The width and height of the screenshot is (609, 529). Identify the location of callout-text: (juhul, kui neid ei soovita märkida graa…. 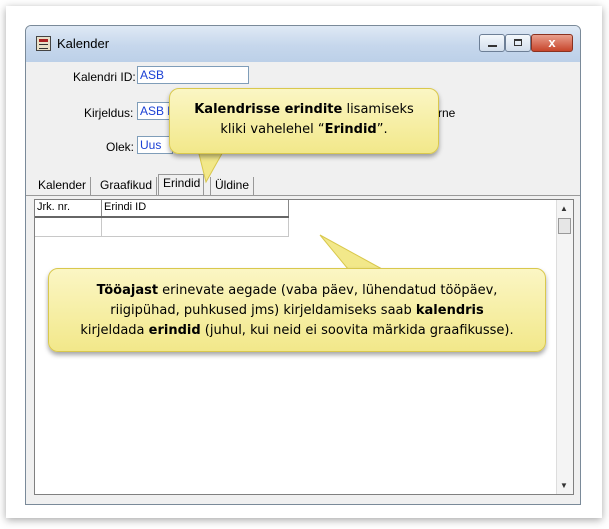
(357, 330).